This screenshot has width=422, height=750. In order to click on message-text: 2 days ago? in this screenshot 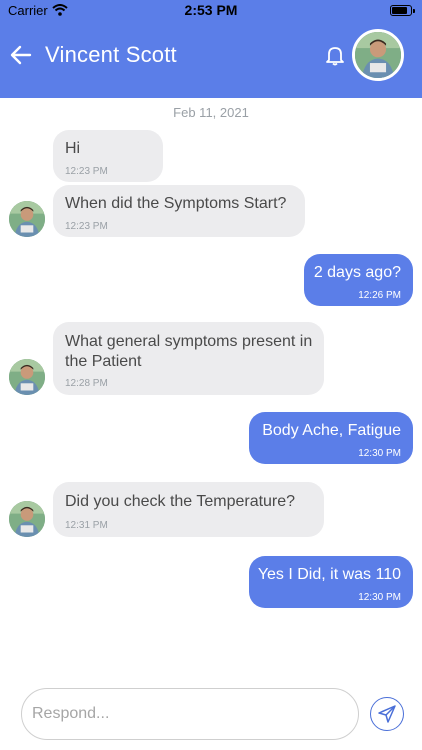, I will do `click(357, 272)`.